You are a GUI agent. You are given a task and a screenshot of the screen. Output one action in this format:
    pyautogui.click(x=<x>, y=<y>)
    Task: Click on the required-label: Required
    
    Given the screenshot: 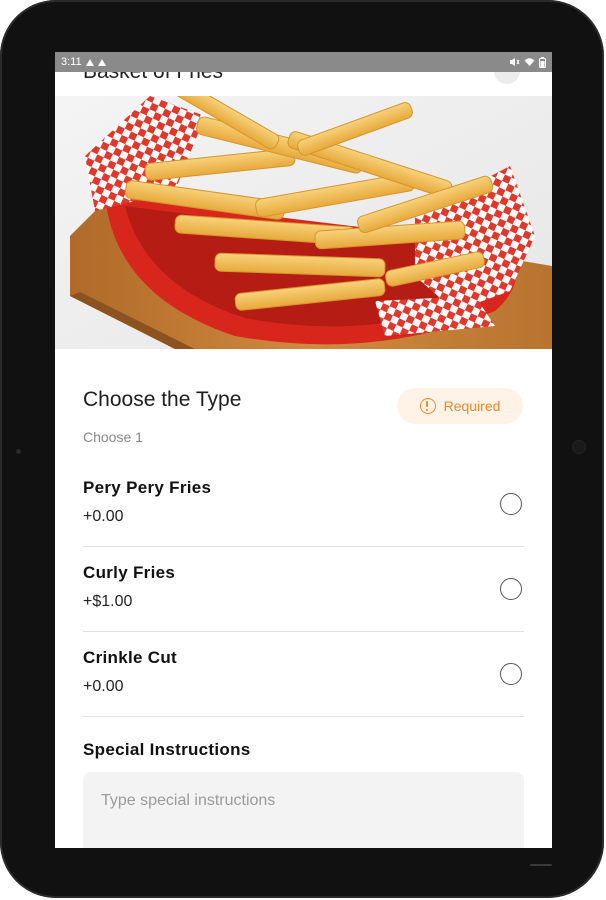 What is the action you would take?
    pyautogui.click(x=472, y=406)
    